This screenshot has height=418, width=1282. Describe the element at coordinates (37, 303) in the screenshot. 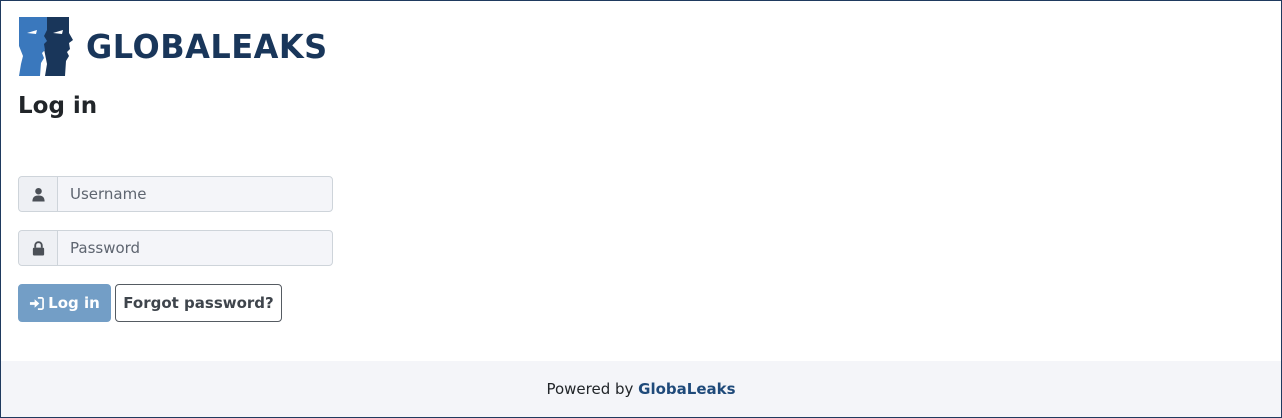

I see `sign-in-icon` at that location.